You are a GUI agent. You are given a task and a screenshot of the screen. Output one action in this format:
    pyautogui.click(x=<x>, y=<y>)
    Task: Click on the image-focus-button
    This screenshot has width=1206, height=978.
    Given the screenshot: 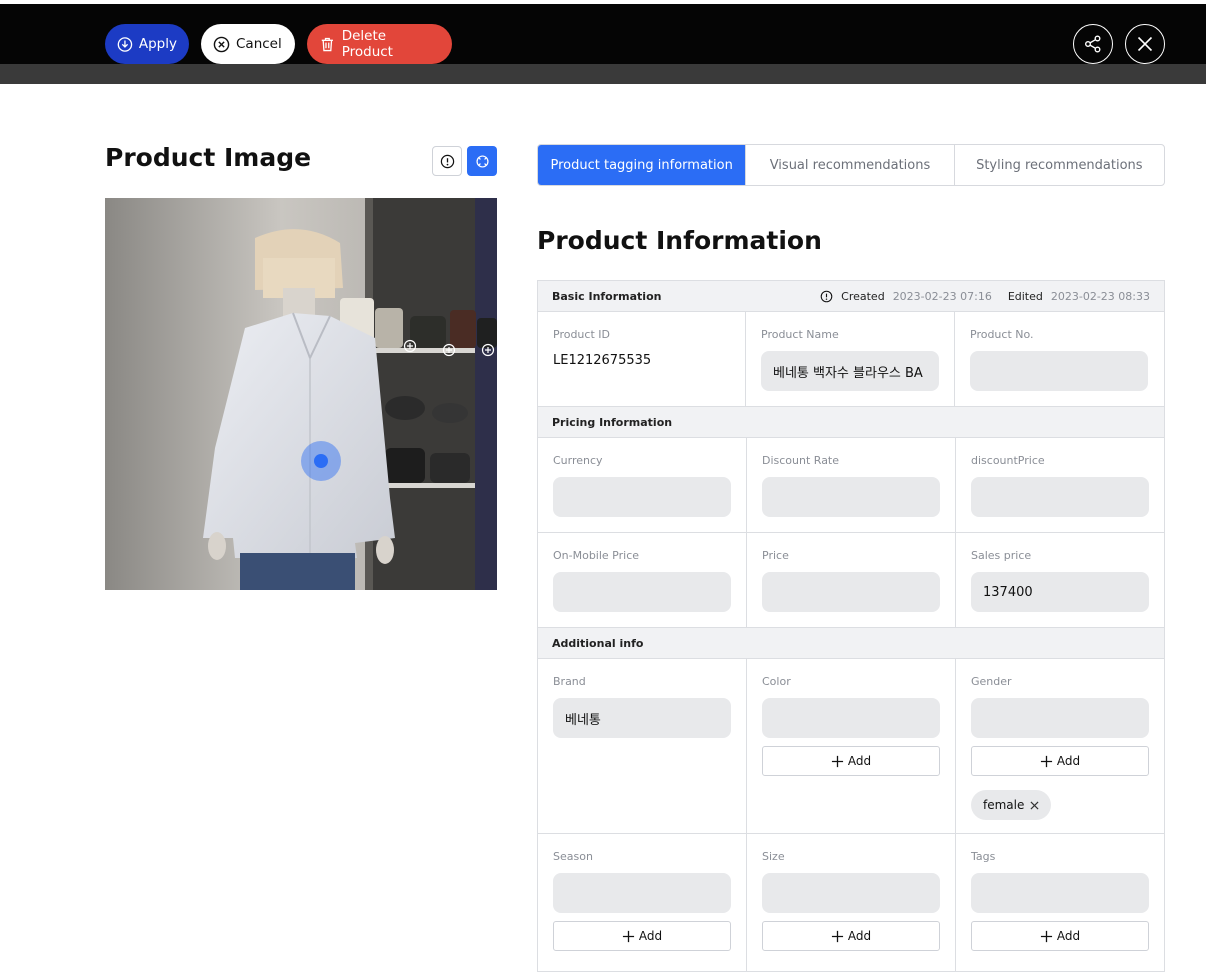 What is the action you would take?
    pyautogui.click(x=482, y=161)
    